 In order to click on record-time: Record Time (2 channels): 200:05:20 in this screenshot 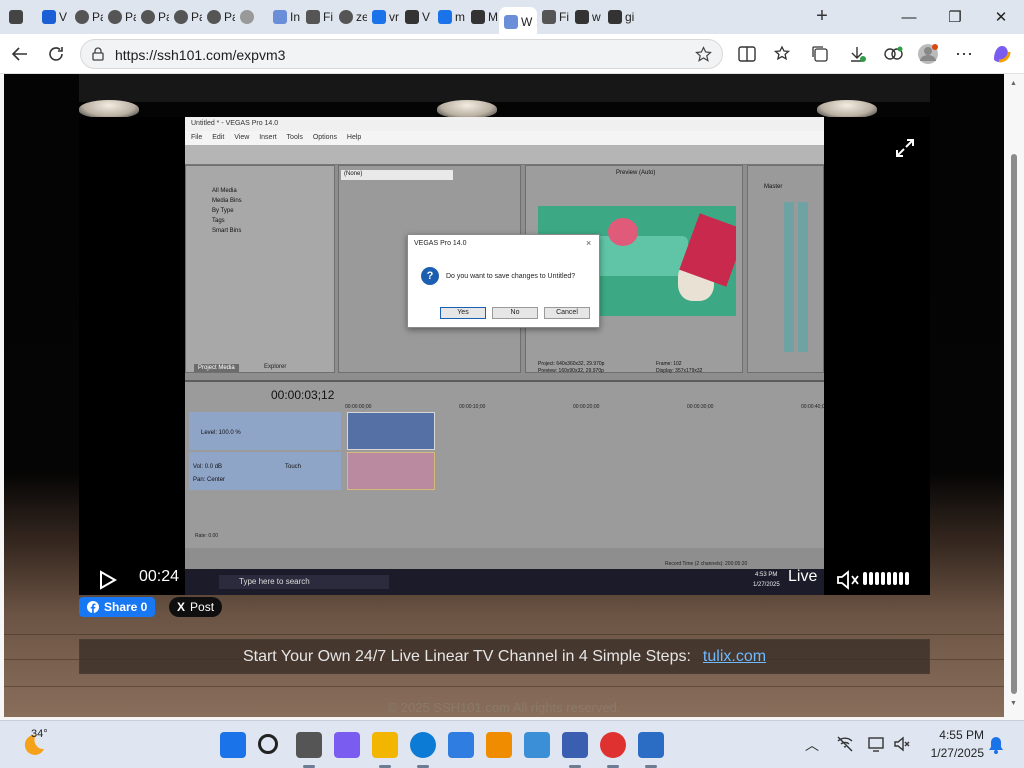, I will do `click(706, 564)`.